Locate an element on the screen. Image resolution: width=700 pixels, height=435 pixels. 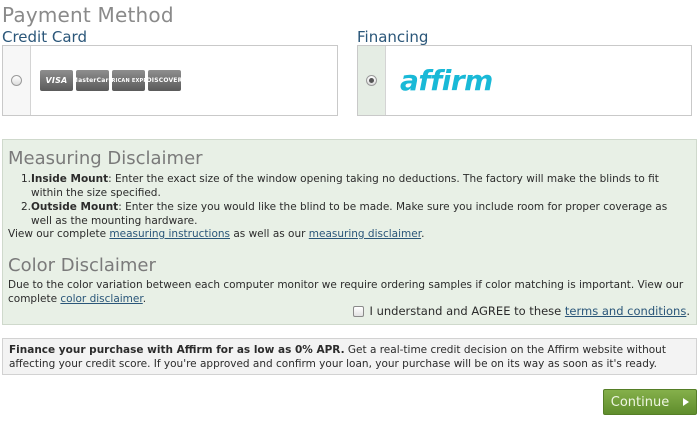
list-number: 2. is located at coordinates (26, 207).